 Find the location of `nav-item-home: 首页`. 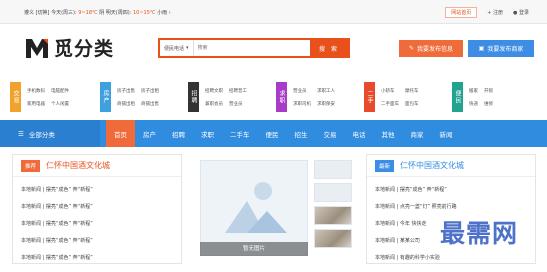

nav-item-home: 首页 is located at coordinates (120, 133).